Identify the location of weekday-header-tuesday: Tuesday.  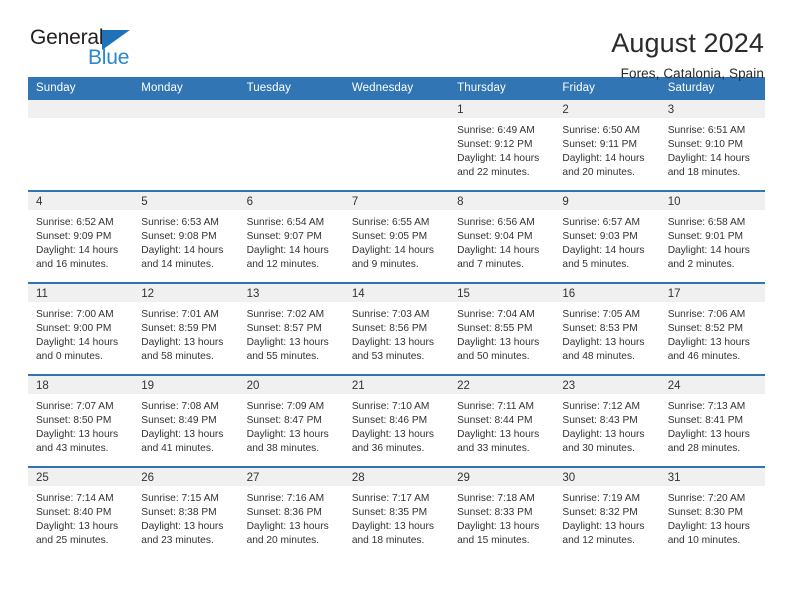
(291, 88).